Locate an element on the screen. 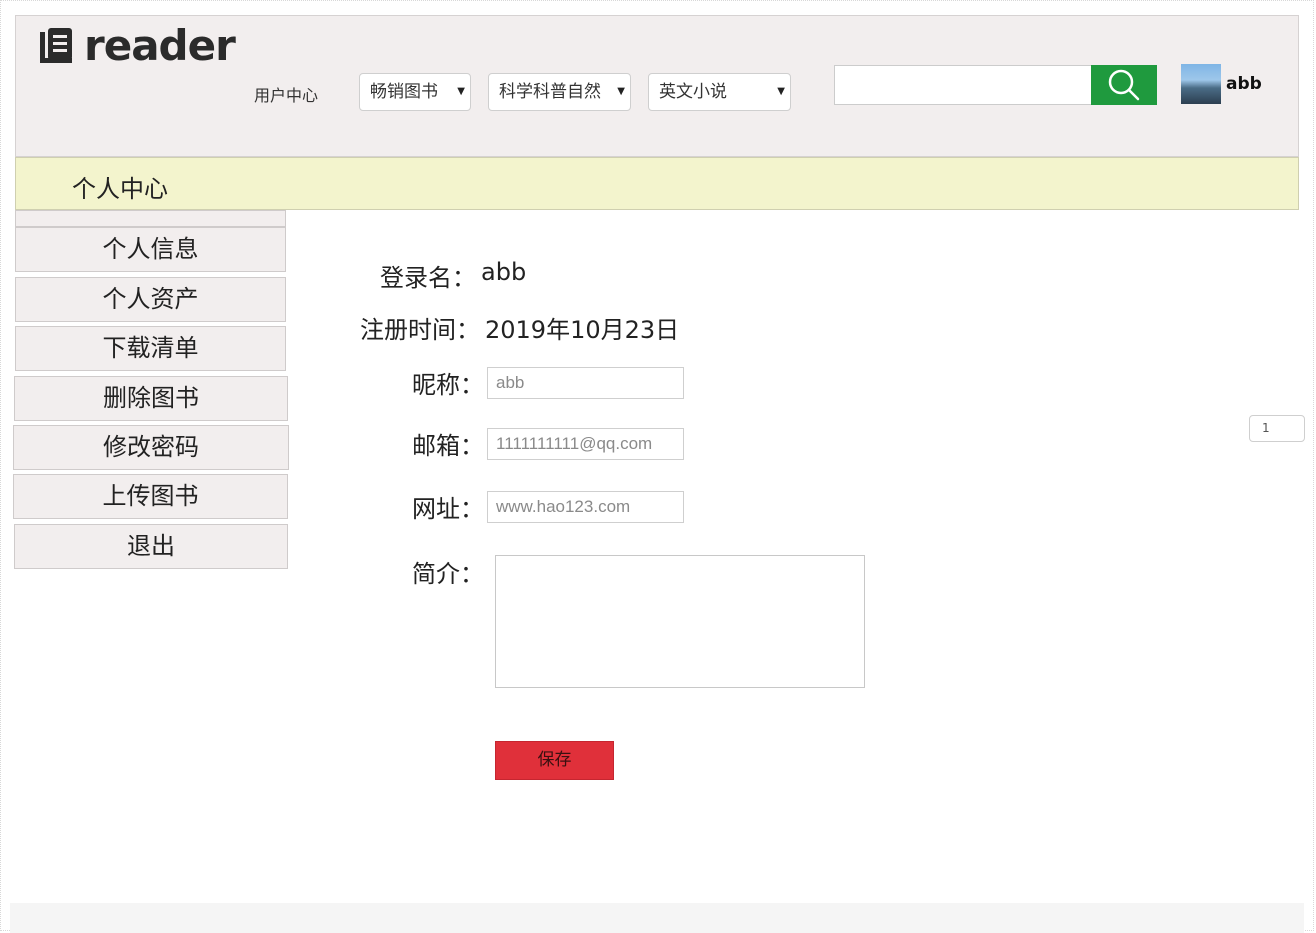  page-number-input: 1 is located at coordinates (1277, 428).